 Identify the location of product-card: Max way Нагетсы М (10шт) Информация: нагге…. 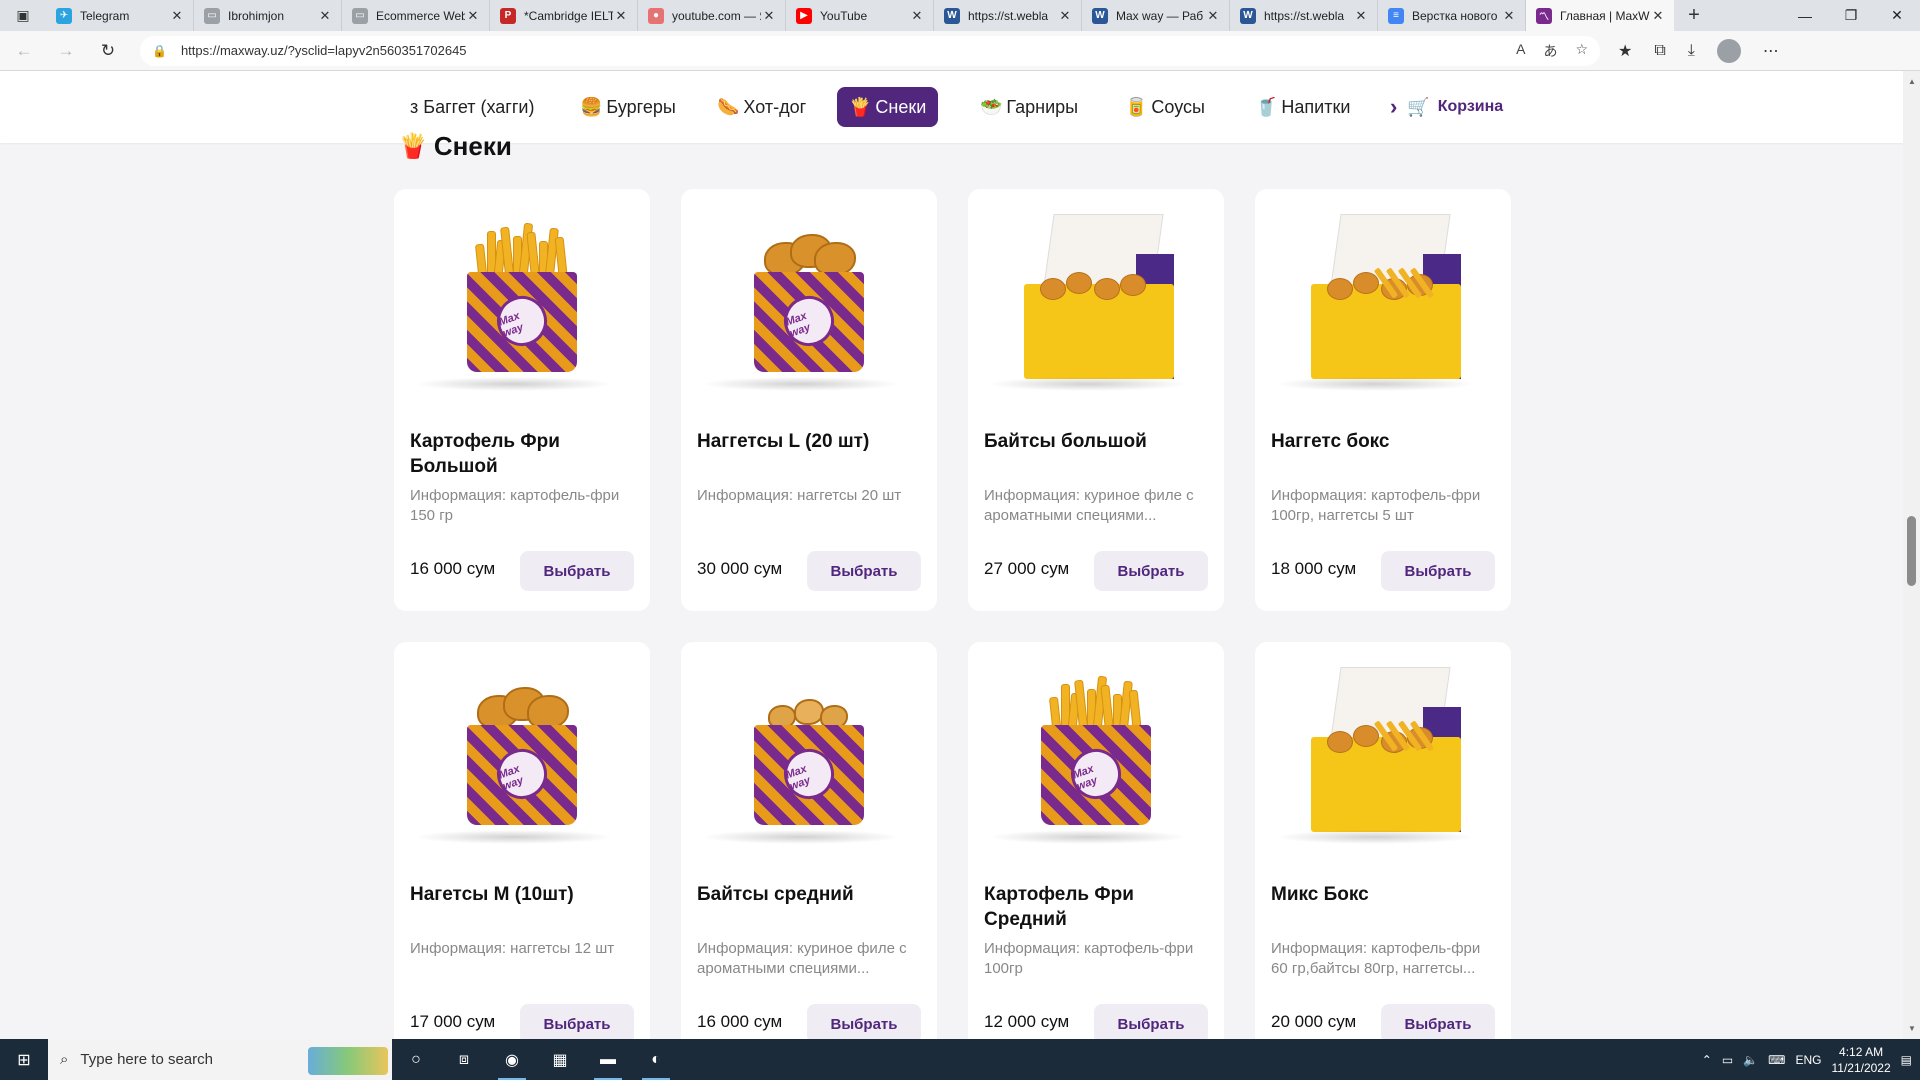
(522, 840).